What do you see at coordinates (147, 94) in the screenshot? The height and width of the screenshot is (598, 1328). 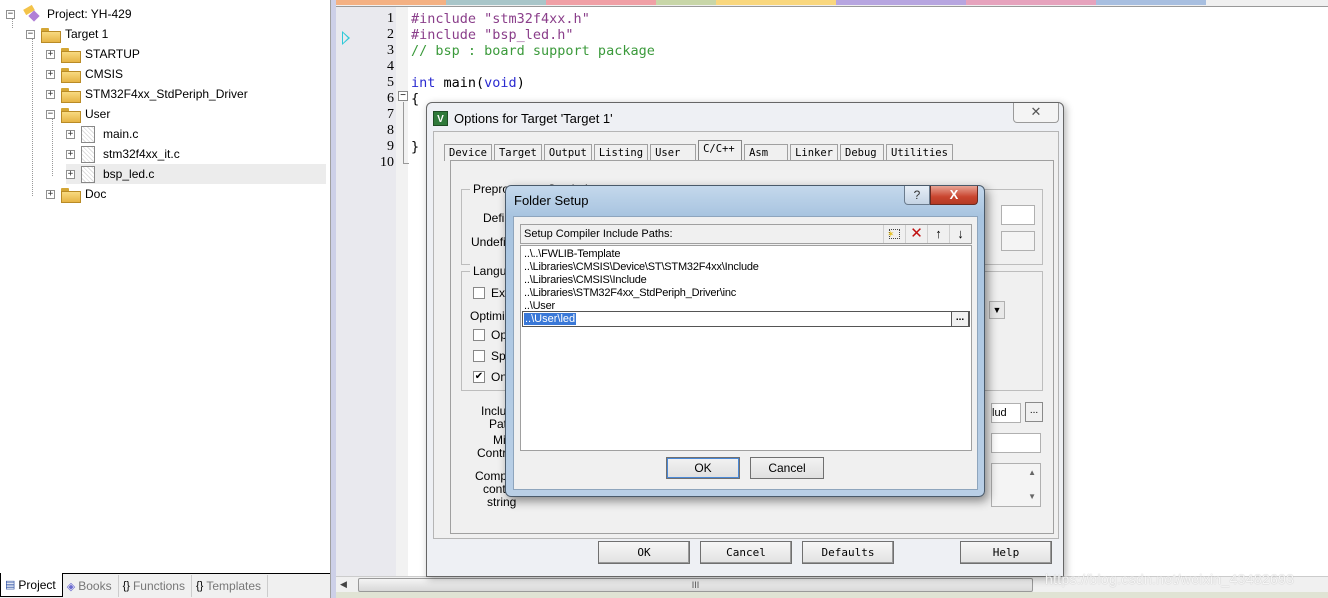 I see `tree-group-stdperiph: + STM32F4xx_StdPeriph_Driver` at bounding box center [147, 94].